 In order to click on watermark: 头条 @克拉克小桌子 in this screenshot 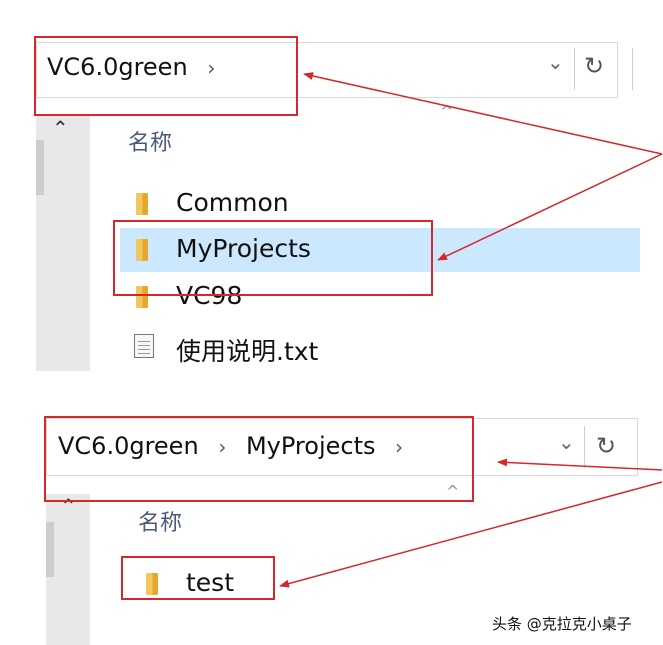, I will do `click(562, 624)`.